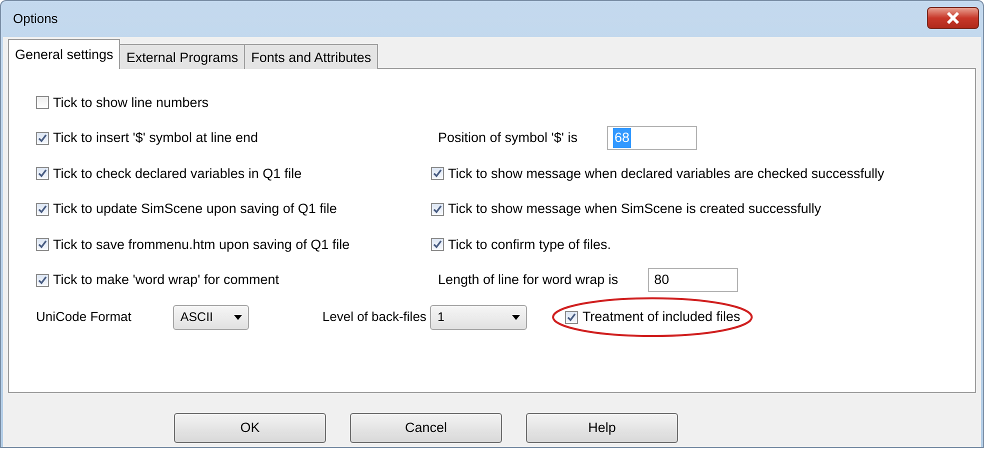 This screenshot has height=473, width=984. Describe the element at coordinates (195, 209) in the screenshot. I see `checkbox-label: Tick to update SimScene upon saving of Q1 file` at that location.